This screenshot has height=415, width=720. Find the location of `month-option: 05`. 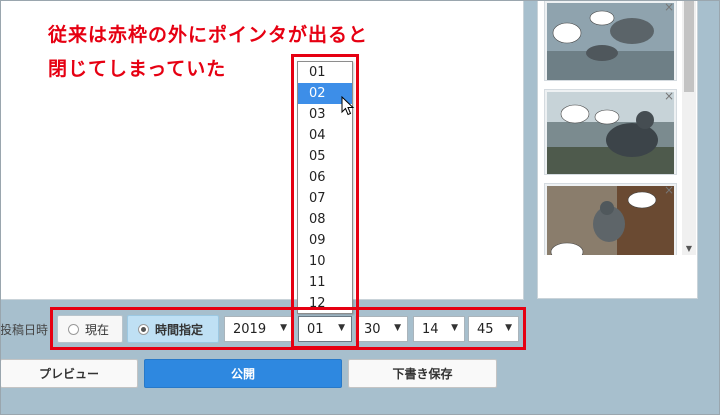

month-option: 05 is located at coordinates (325, 156).